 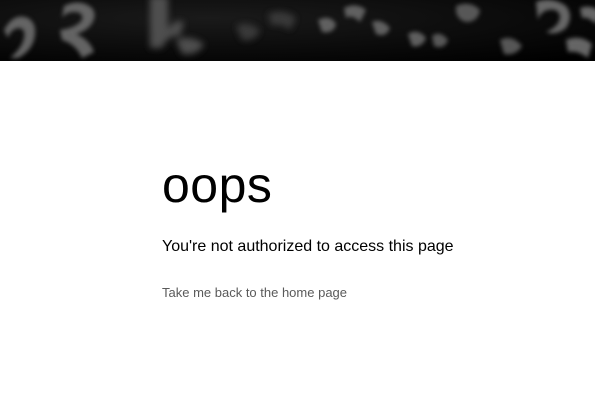 What do you see at coordinates (217, 185) in the screenshot?
I see `error-title: oops` at bounding box center [217, 185].